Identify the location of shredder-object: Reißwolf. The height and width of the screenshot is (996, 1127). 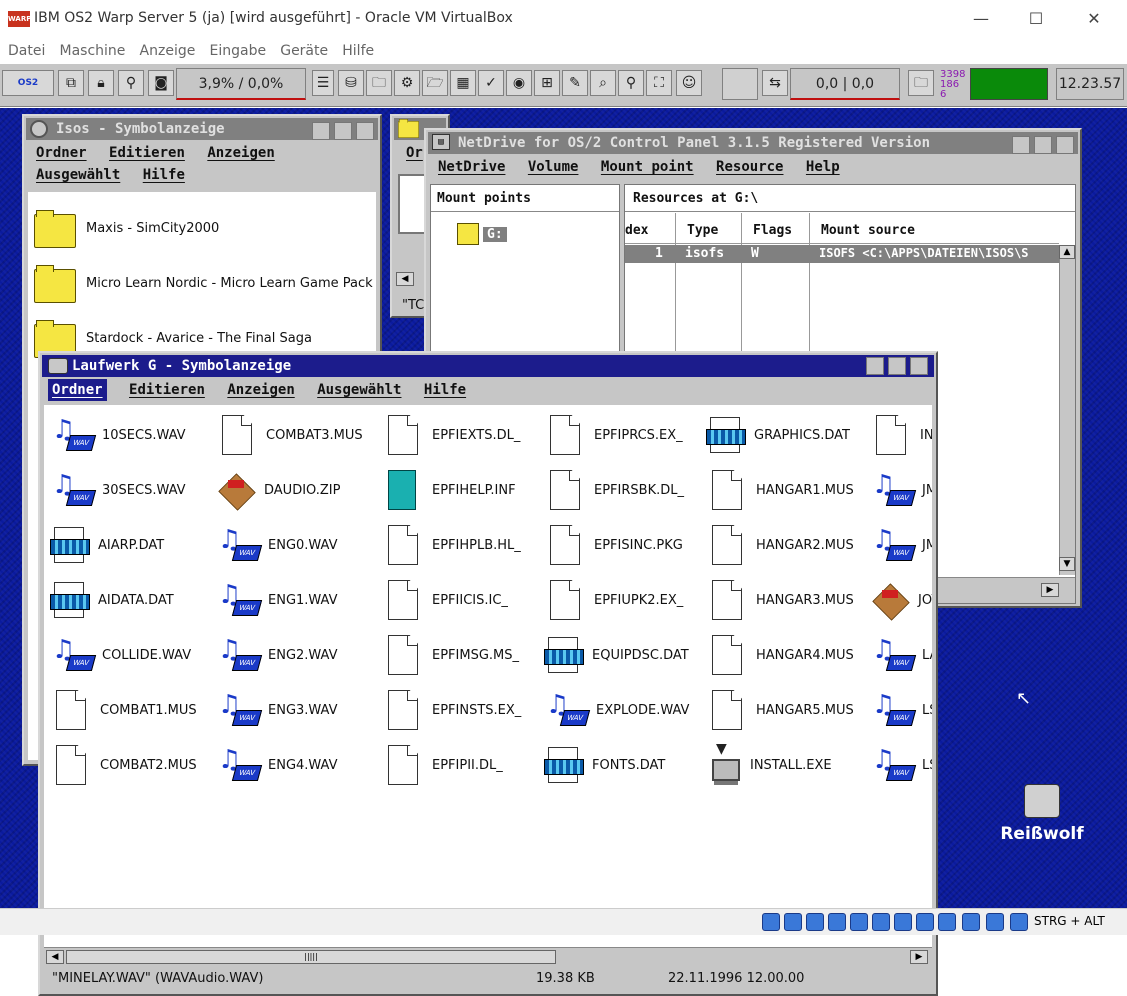
(1042, 814).